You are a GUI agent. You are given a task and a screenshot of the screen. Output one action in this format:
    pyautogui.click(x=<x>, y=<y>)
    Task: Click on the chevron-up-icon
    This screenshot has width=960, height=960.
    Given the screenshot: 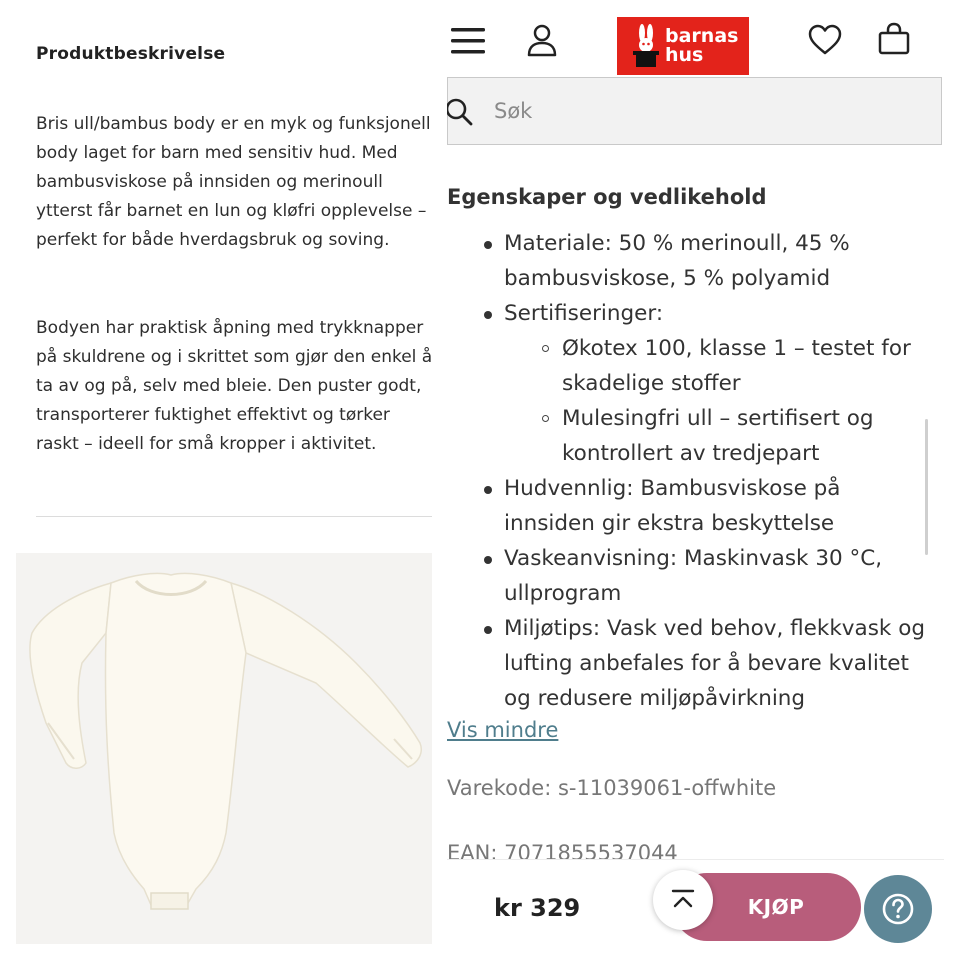 What is the action you would take?
    pyautogui.click(x=683, y=898)
    